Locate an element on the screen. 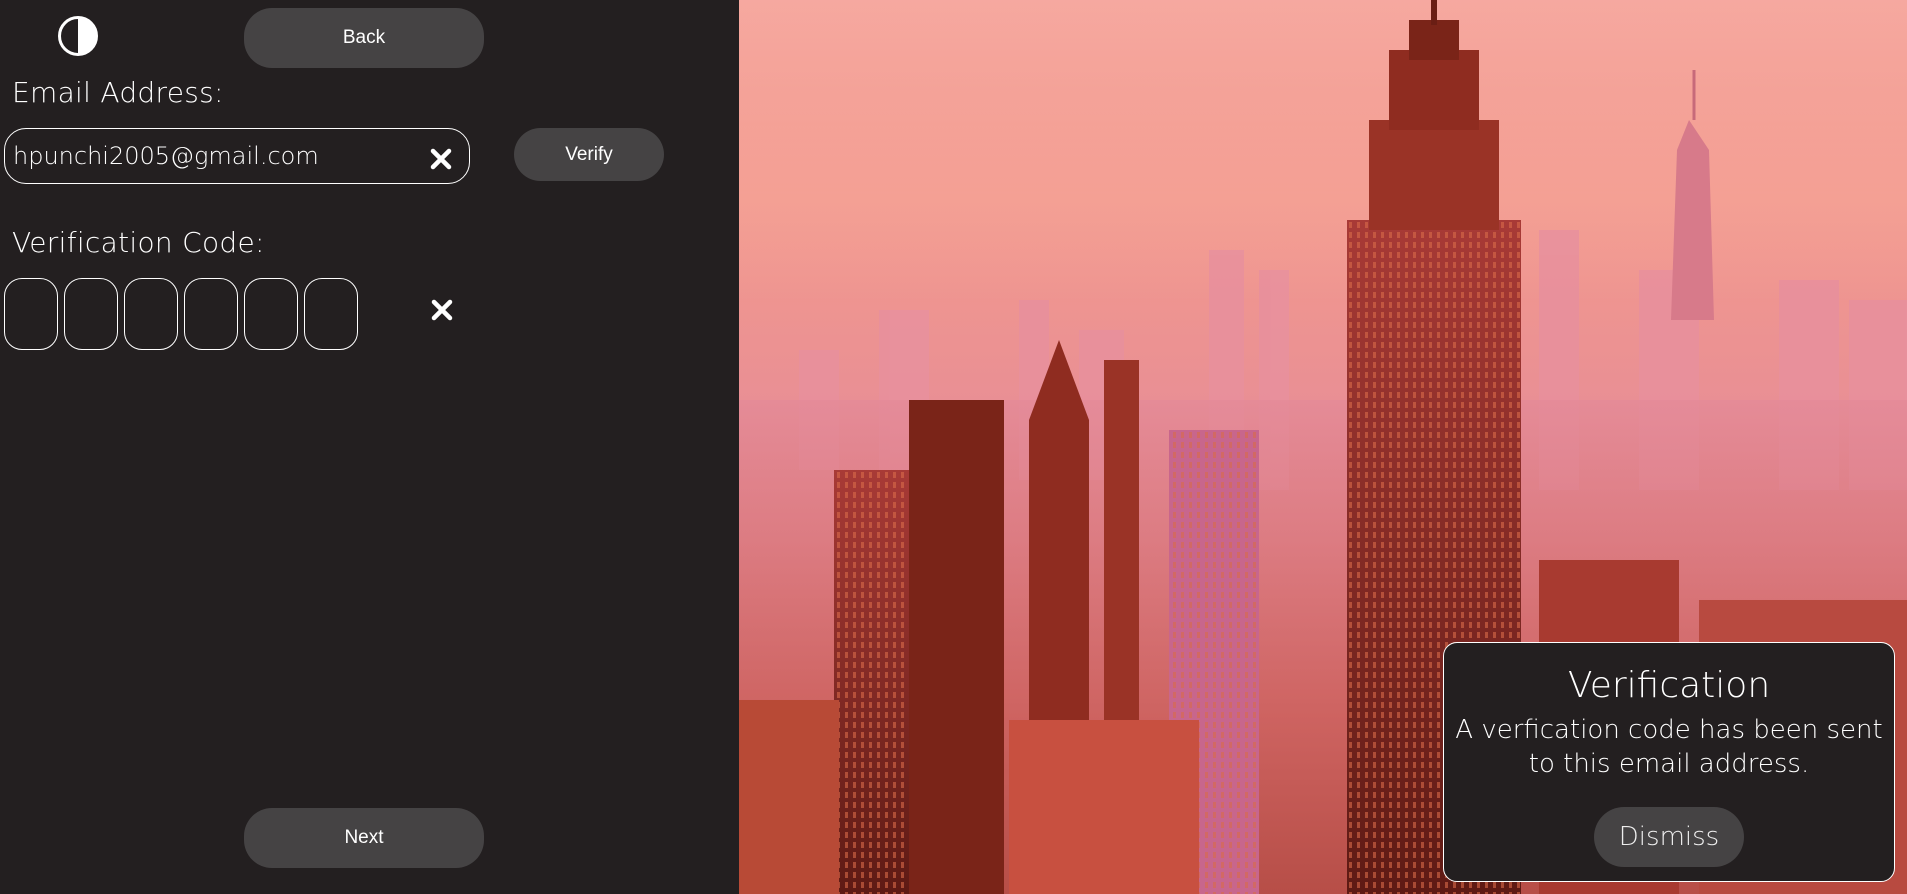 This screenshot has height=894, width=1907. email-field: hpunchi2005@gmail.com is located at coordinates (237, 156).